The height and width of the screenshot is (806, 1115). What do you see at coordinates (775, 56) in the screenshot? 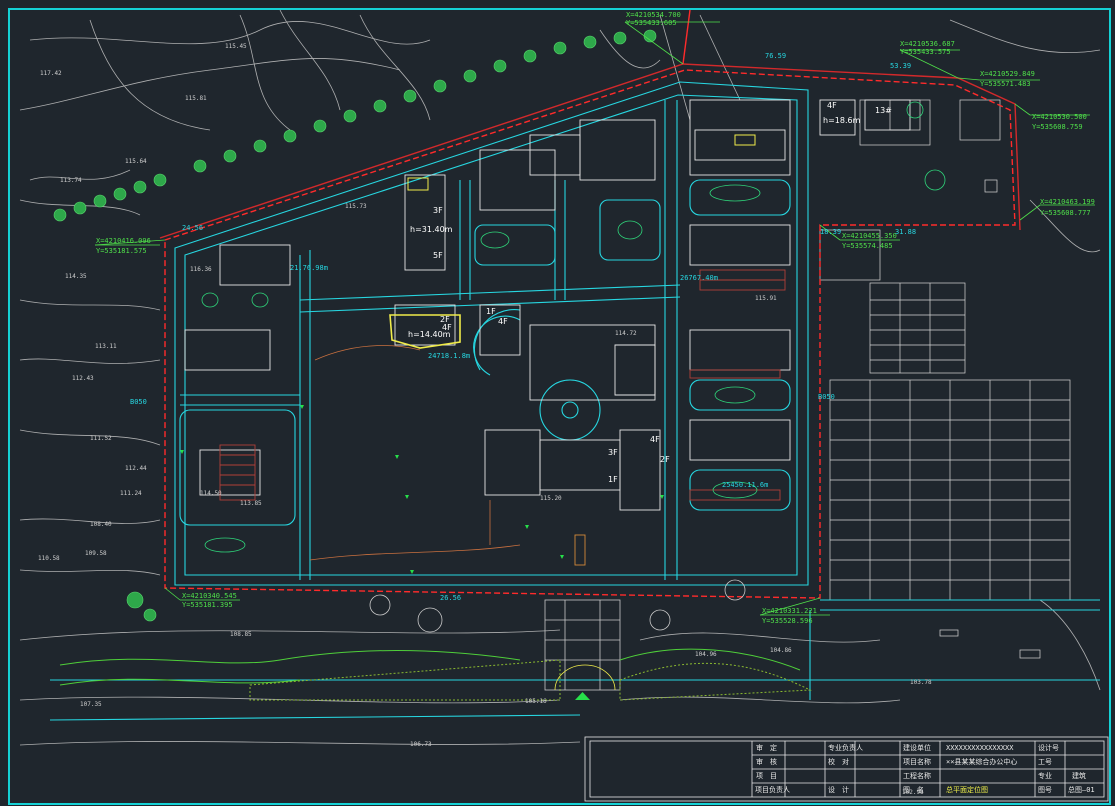
I see `dim-7: 76.59` at bounding box center [775, 56].